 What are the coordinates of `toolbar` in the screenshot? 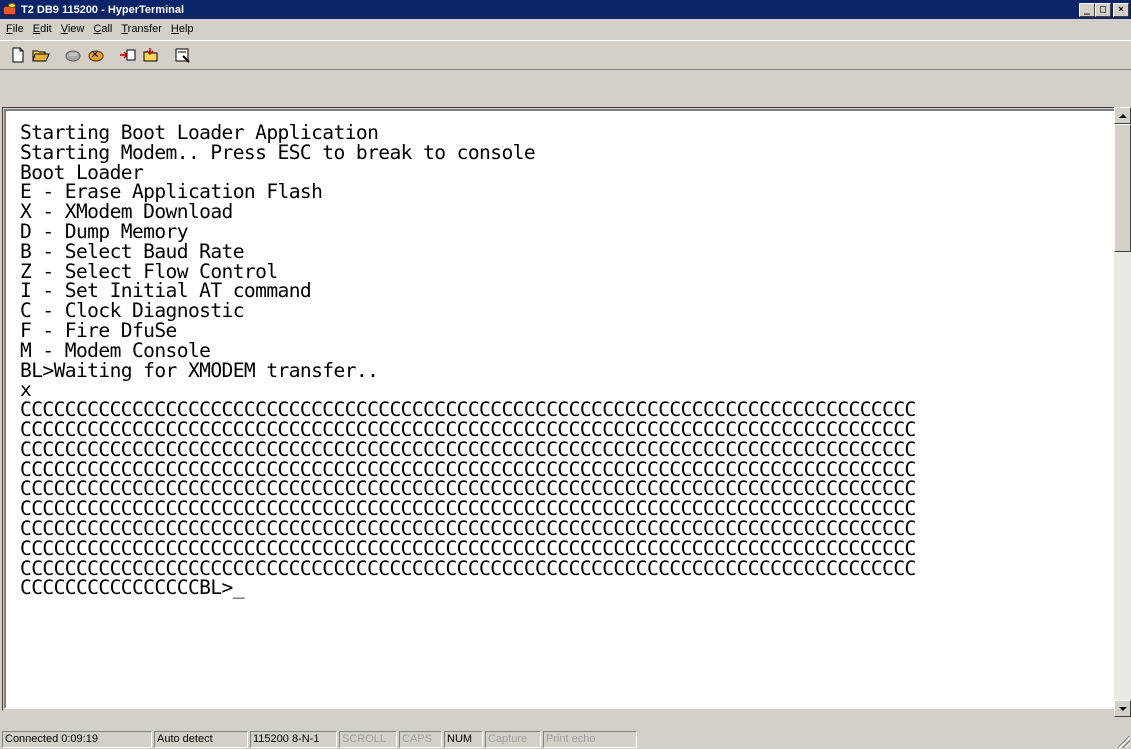 It's located at (565, 55).